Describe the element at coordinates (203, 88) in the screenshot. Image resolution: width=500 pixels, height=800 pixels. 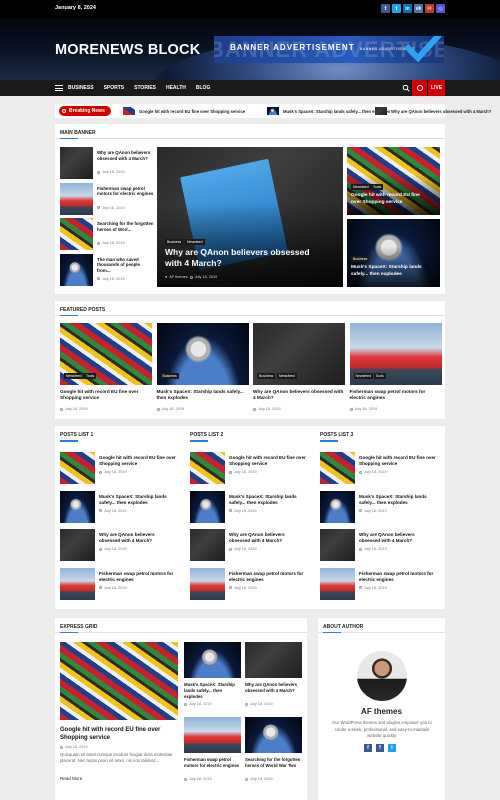
I see `nav-item-blog: BLOG` at that location.